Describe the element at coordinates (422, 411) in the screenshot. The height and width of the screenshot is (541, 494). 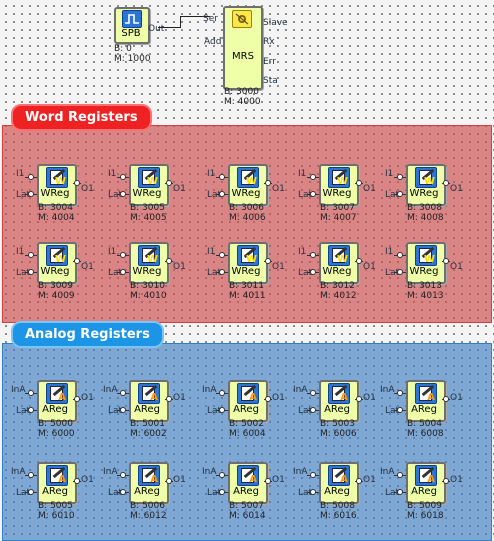
I see `areg-block: A AReg InA Lat O1 B: 5004 M: 6008` at that location.